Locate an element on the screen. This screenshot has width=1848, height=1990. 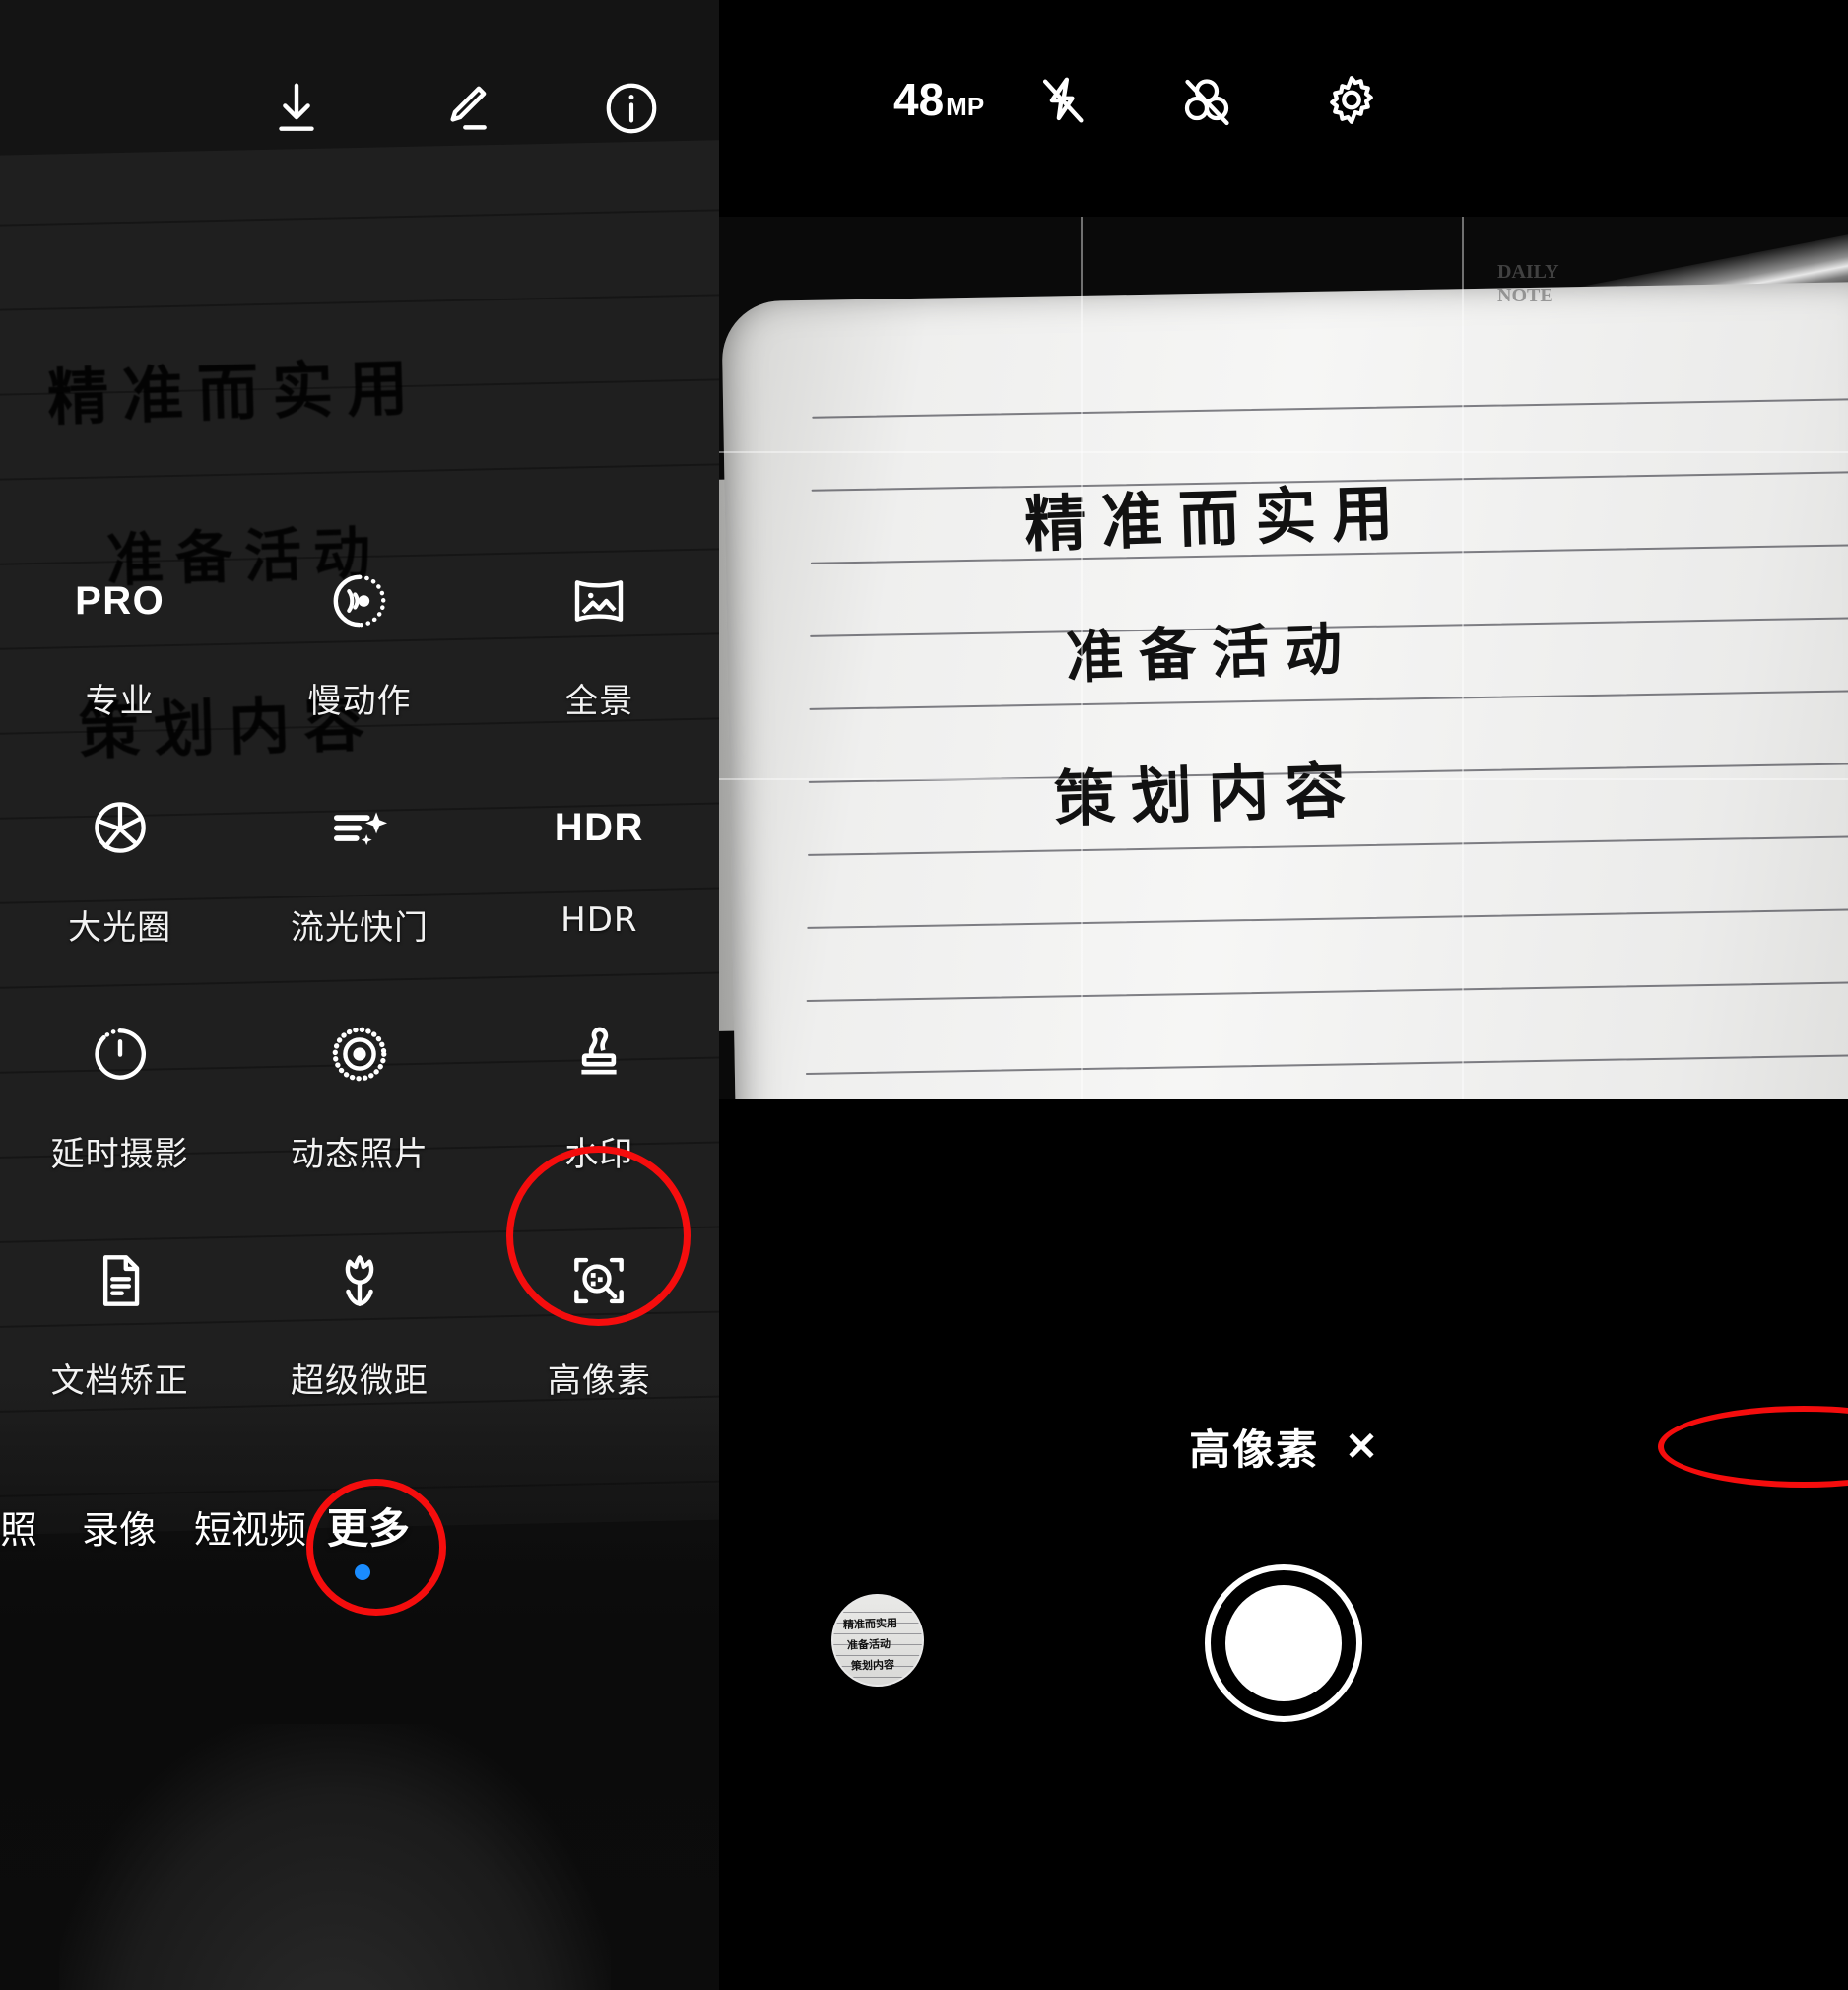
gallery-thumbnail: 精准而实用准备活动策划内容 is located at coordinates (877, 1640).